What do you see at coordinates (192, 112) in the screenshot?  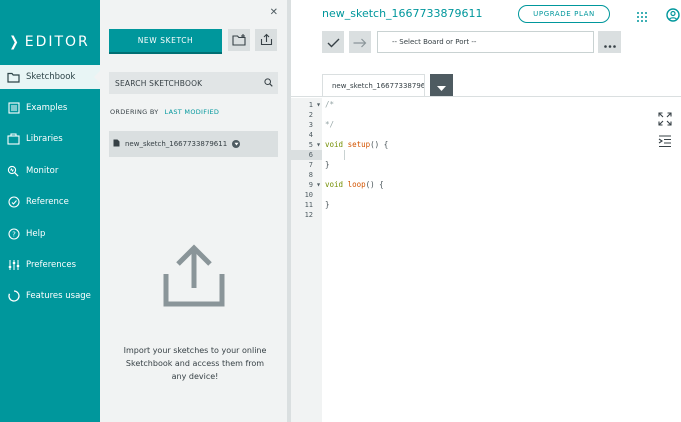 I see `ordering-value-link: LAST MODIFIED` at bounding box center [192, 112].